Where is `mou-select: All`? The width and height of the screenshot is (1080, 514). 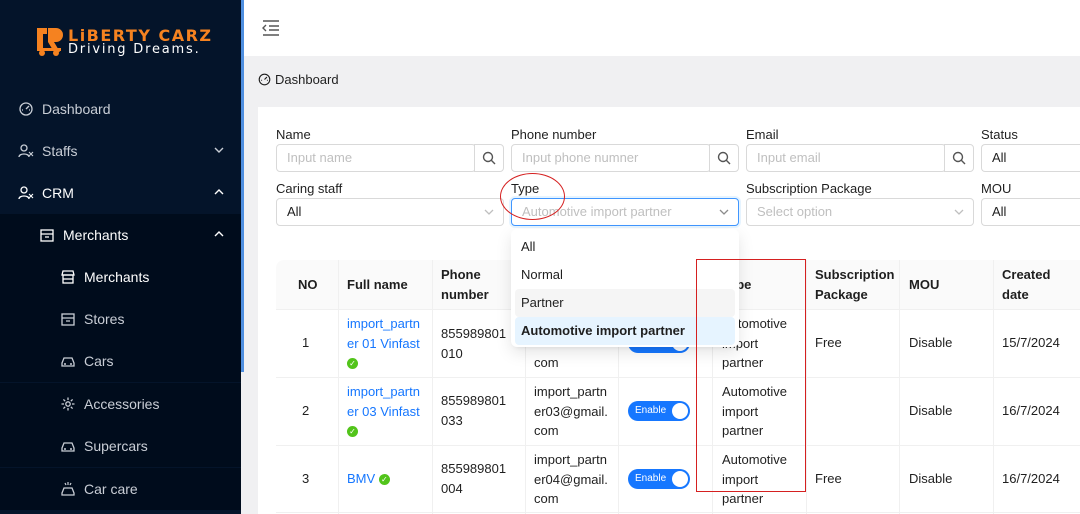
mou-select: All is located at coordinates (1030, 212).